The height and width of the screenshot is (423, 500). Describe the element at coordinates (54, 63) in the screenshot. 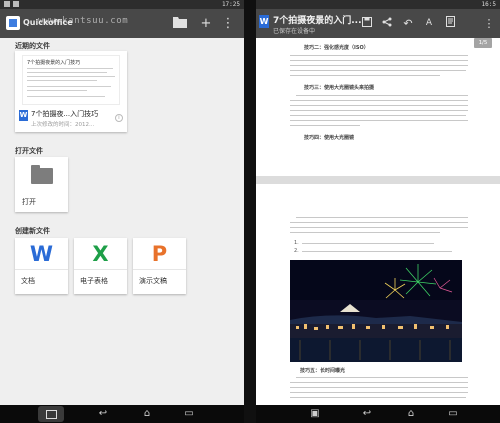

I see `thumbnail-title: 7个拍摄夜景的入门技巧` at that location.